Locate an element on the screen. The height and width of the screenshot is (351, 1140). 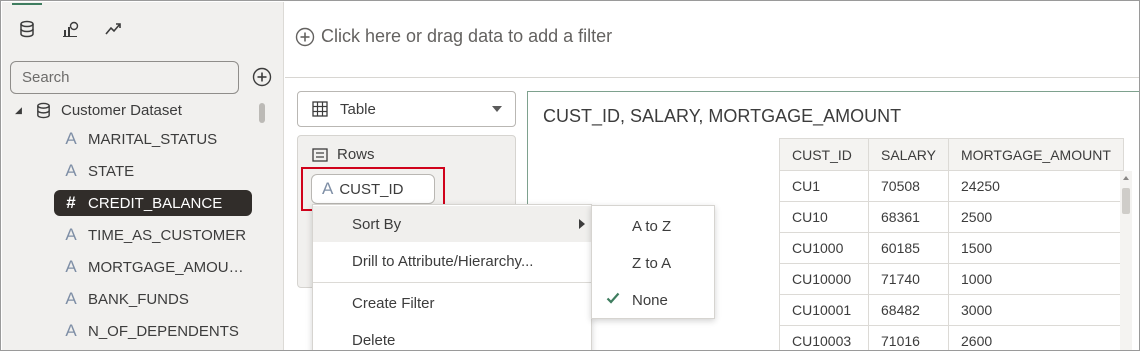
column-marital-status: A MARITAL_STATUS is located at coordinates (153, 139).